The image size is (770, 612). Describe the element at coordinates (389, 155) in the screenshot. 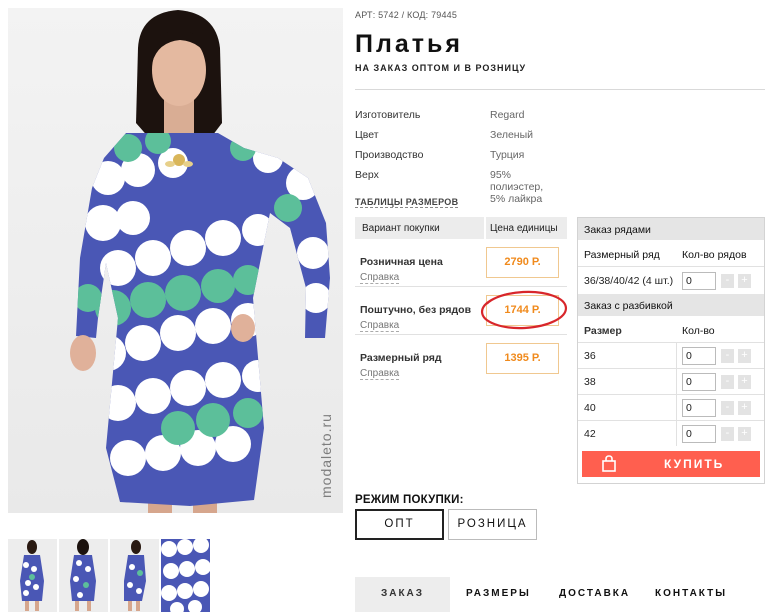

I see `spec-key: Производство` at that location.